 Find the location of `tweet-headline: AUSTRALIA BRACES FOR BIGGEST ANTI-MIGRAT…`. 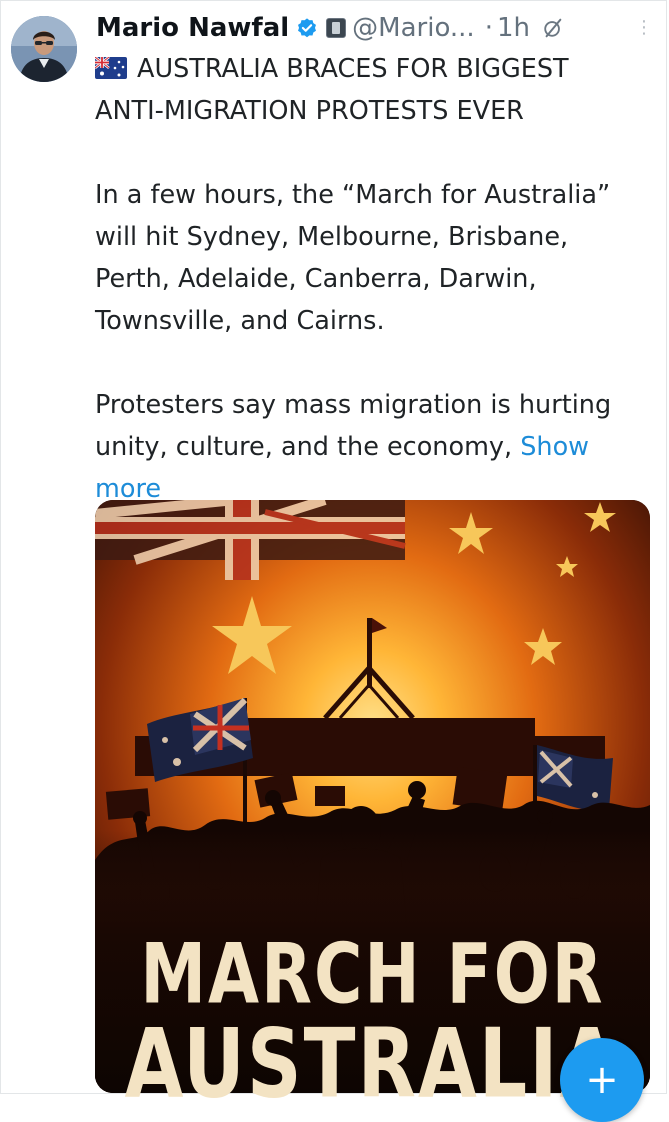

tweet-headline: AUSTRALIA BRACES FOR BIGGEST ANTI-MIGRAT… is located at coordinates (377, 90).